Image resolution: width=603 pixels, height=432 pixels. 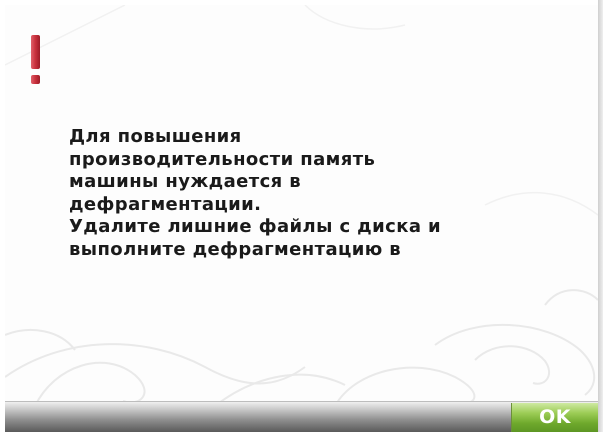 What do you see at coordinates (301, 416) in the screenshot?
I see `bottom-bar` at bounding box center [301, 416].